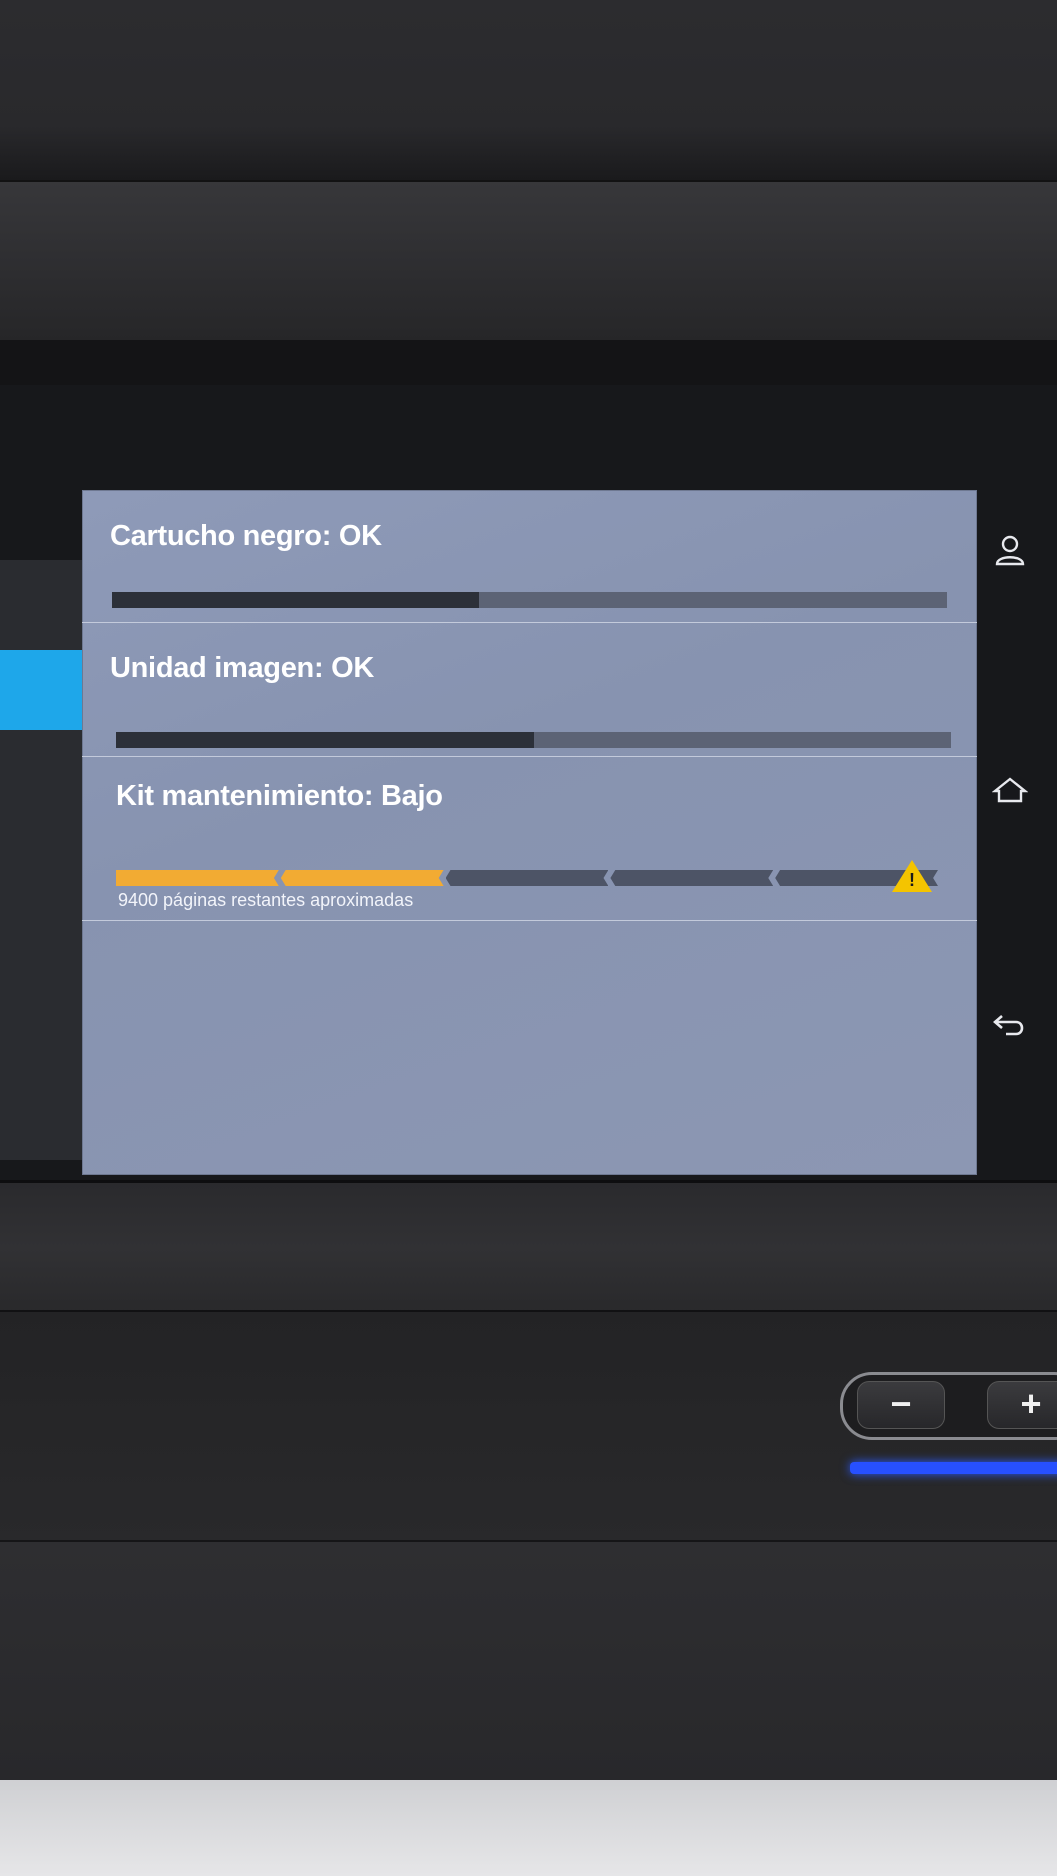 This screenshot has height=1876, width=1057. What do you see at coordinates (529, 556) in the screenshot?
I see `supply-row-black-cartridge: Cartucho negro: OK` at bounding box center [529, 556].